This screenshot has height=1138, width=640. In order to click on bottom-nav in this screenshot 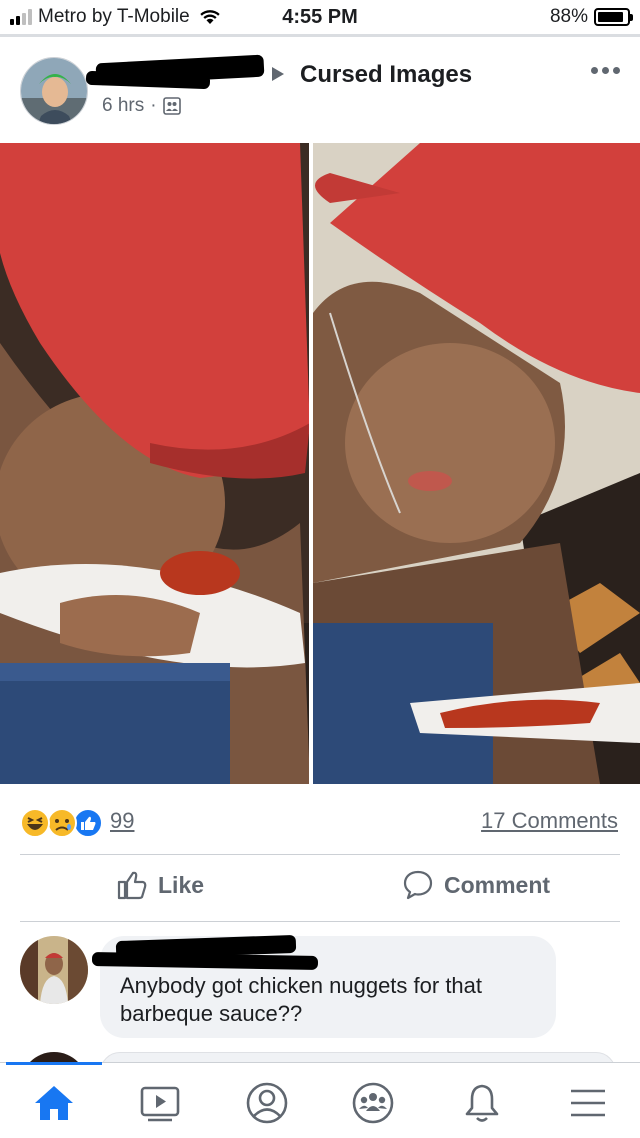, I will do `click(320, 1100)`.